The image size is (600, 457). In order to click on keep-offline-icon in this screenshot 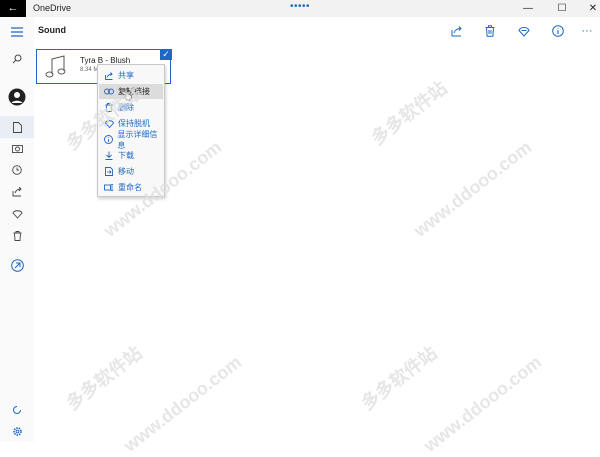, I will do `click(524, 31)`.